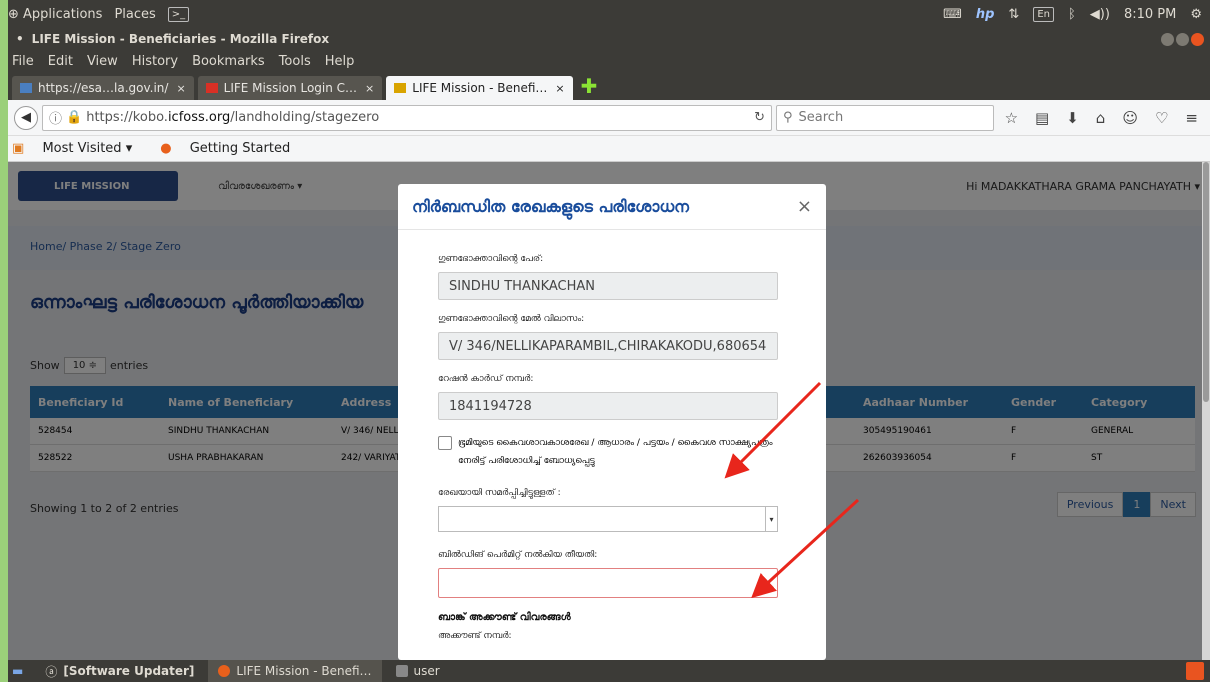 The width and height of the screenshot is (1210, 682). What do you see at coordinates (74, 117) in the screenshot?
I see `lock-icon: 🔒` at bounding box center [74, 117].